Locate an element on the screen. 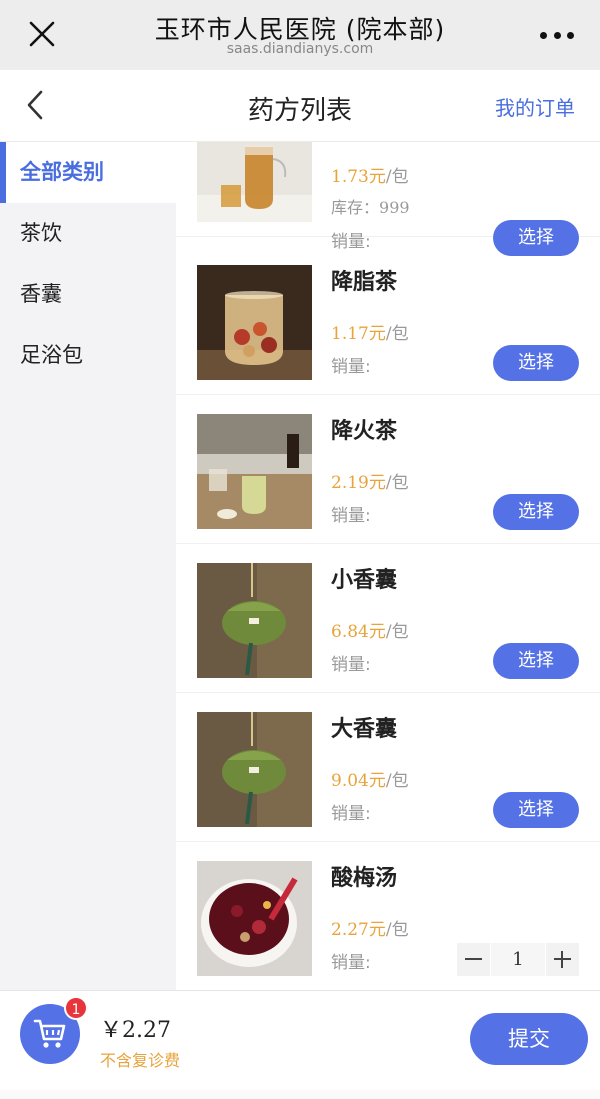  product-name: 降脂茶 is located at coordinates (364, 282).